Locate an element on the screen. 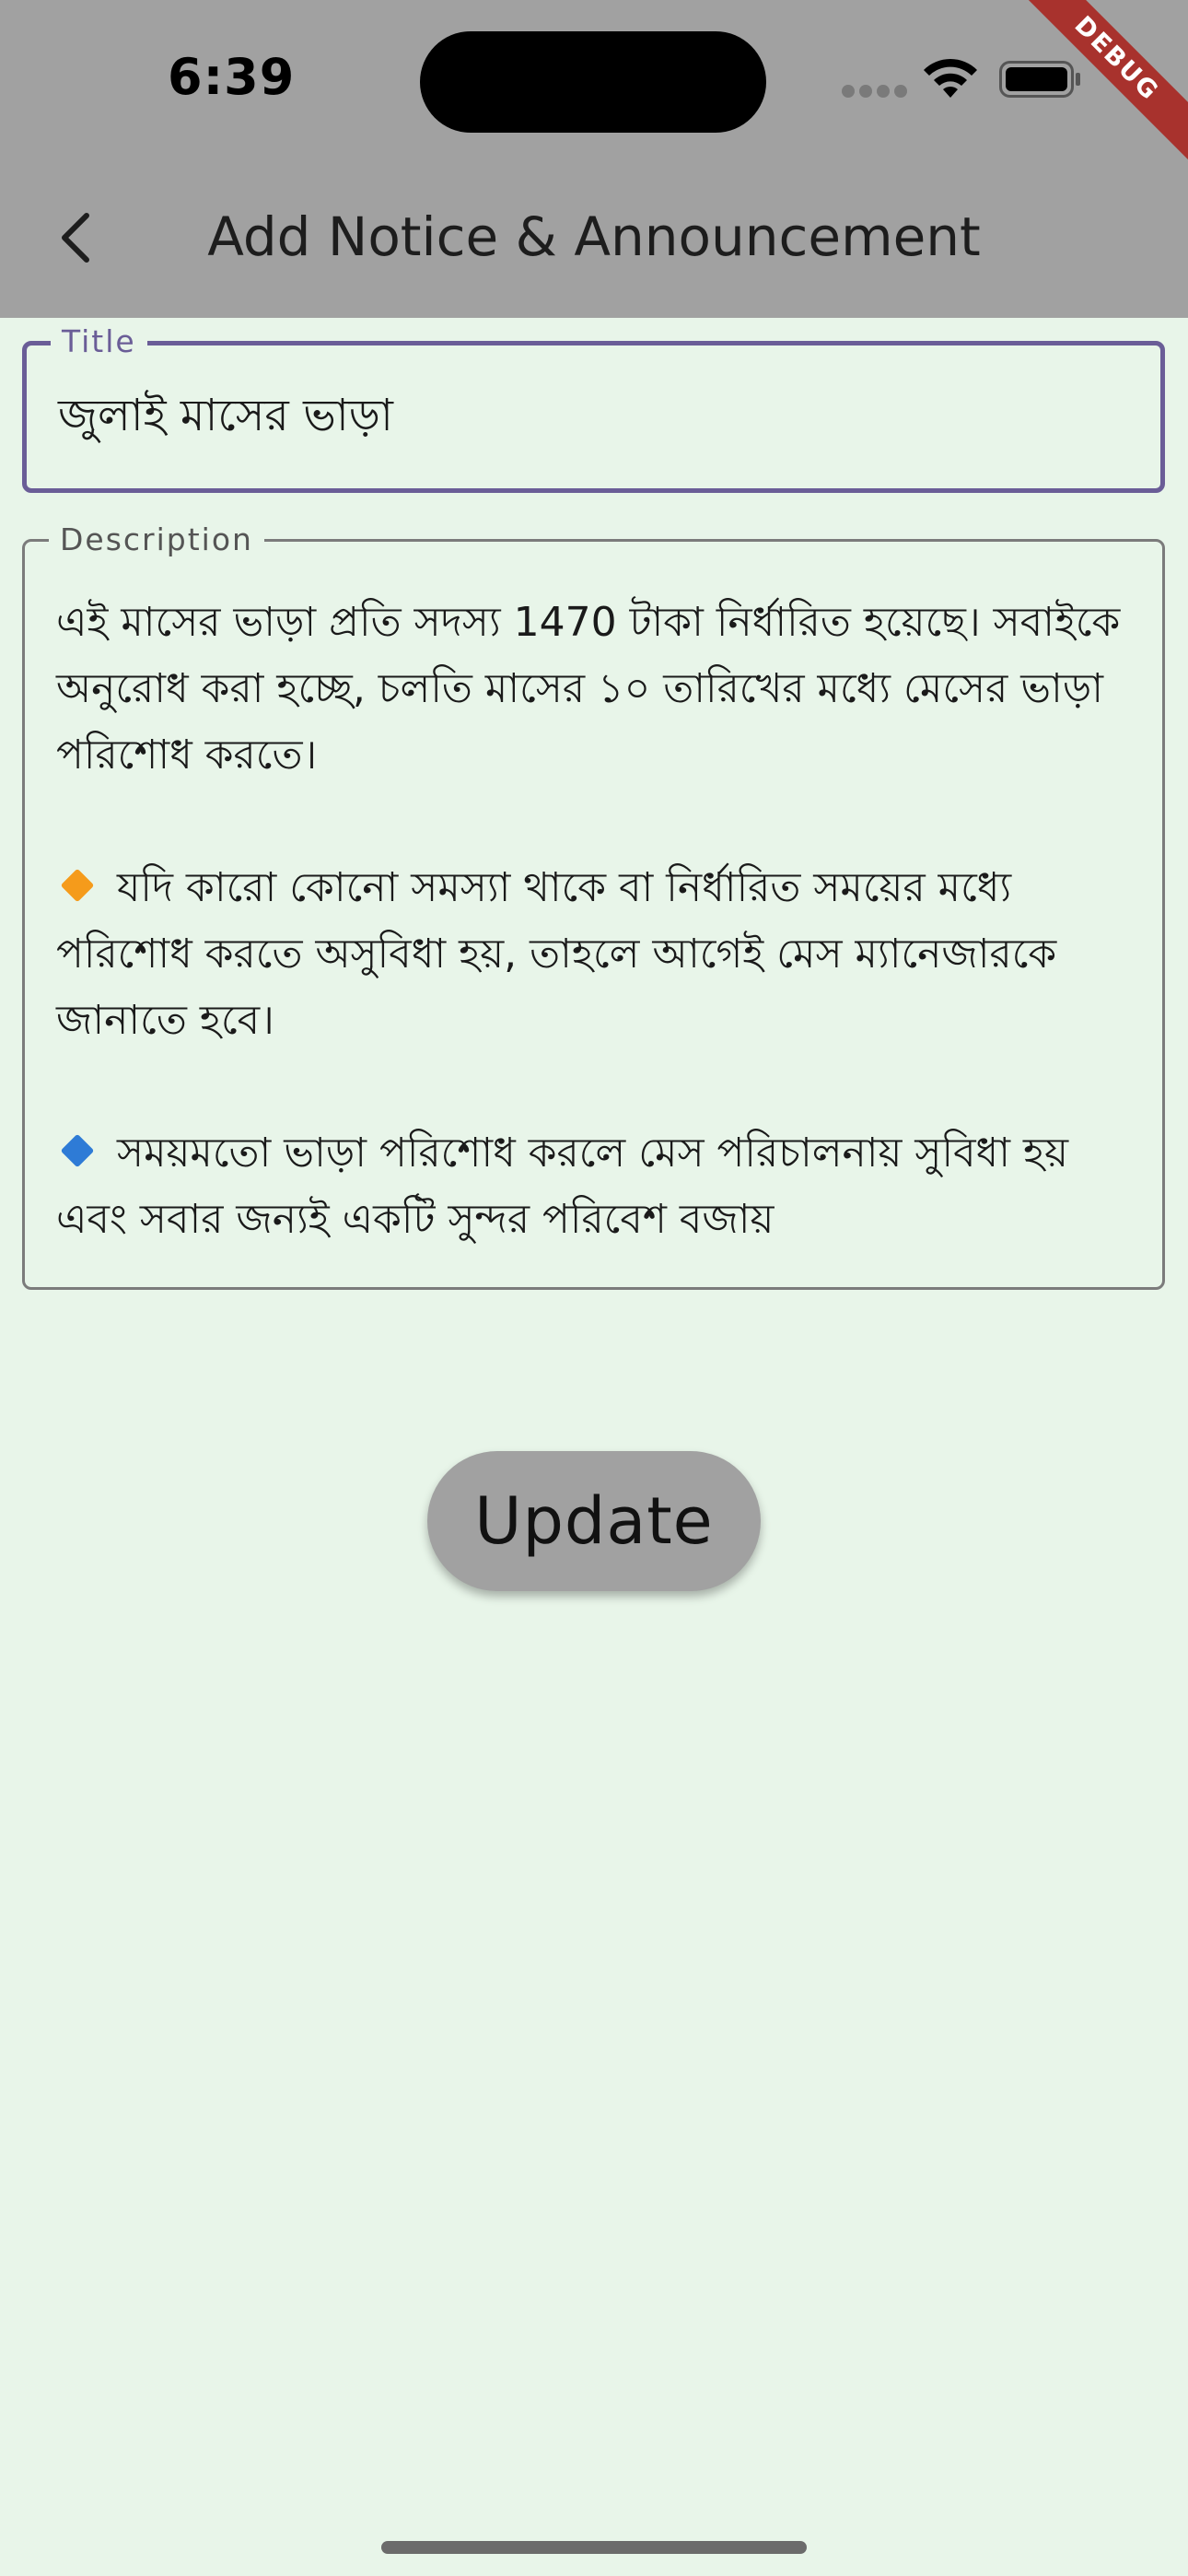 The height and width of the screenshot is (2576, 1188). debug-label: DEBUG is located at coordinates (1099, 82).